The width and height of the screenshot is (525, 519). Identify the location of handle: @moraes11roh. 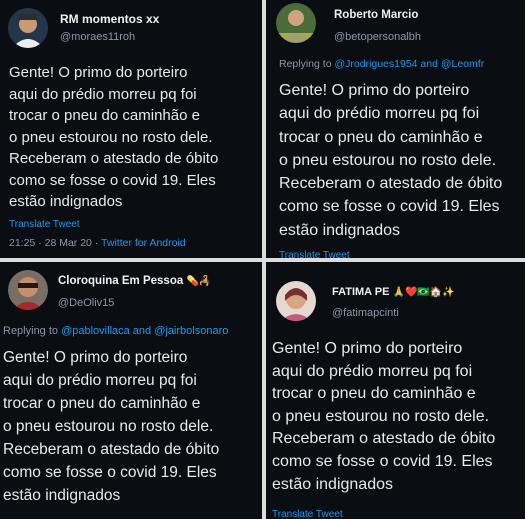
(97, 37).